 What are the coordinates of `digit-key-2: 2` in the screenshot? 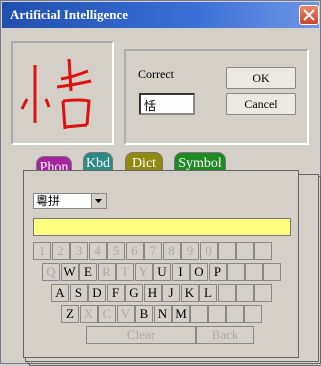 It's located at (60, 251).